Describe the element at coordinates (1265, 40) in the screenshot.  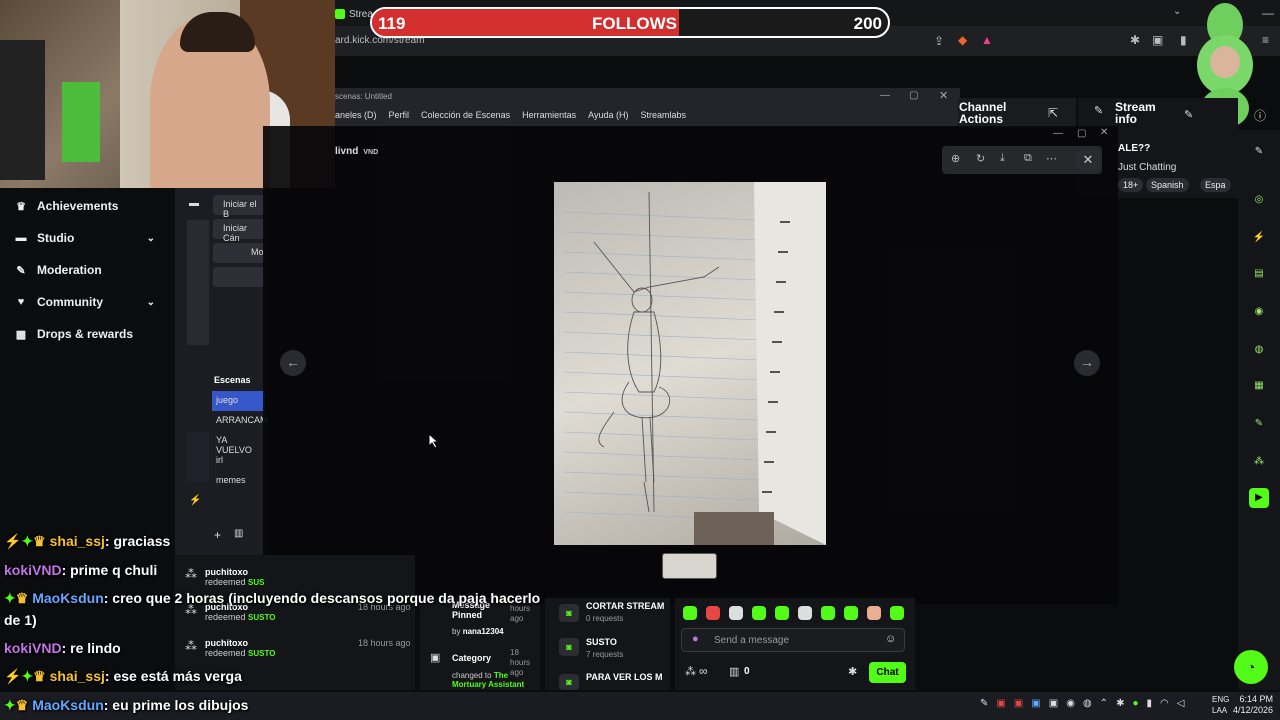
I see `menu-icon: ≡` at that location.